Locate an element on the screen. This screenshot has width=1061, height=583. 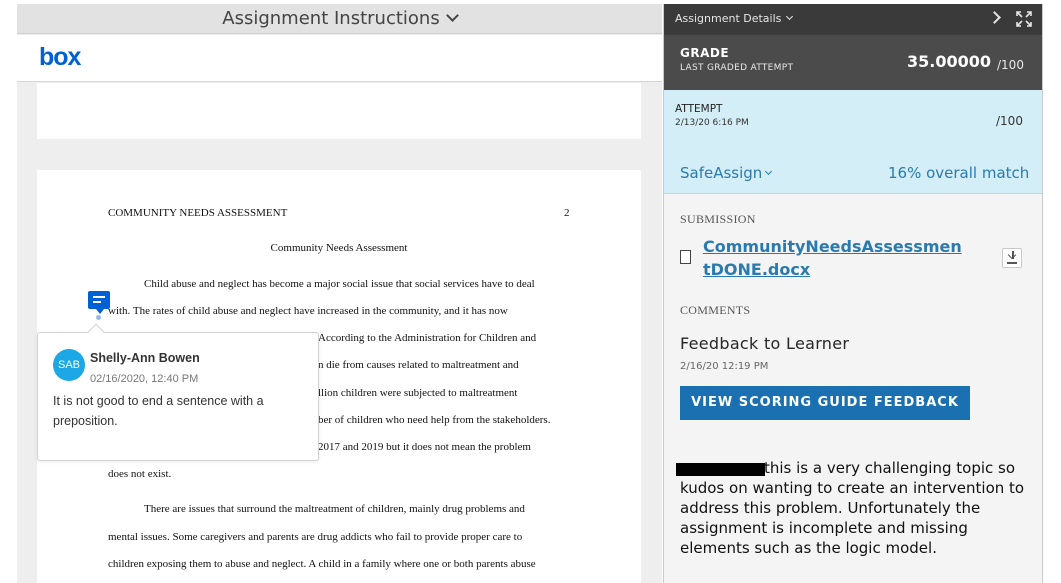
annotation-anchor-dot is located at coordinates (98, 317).